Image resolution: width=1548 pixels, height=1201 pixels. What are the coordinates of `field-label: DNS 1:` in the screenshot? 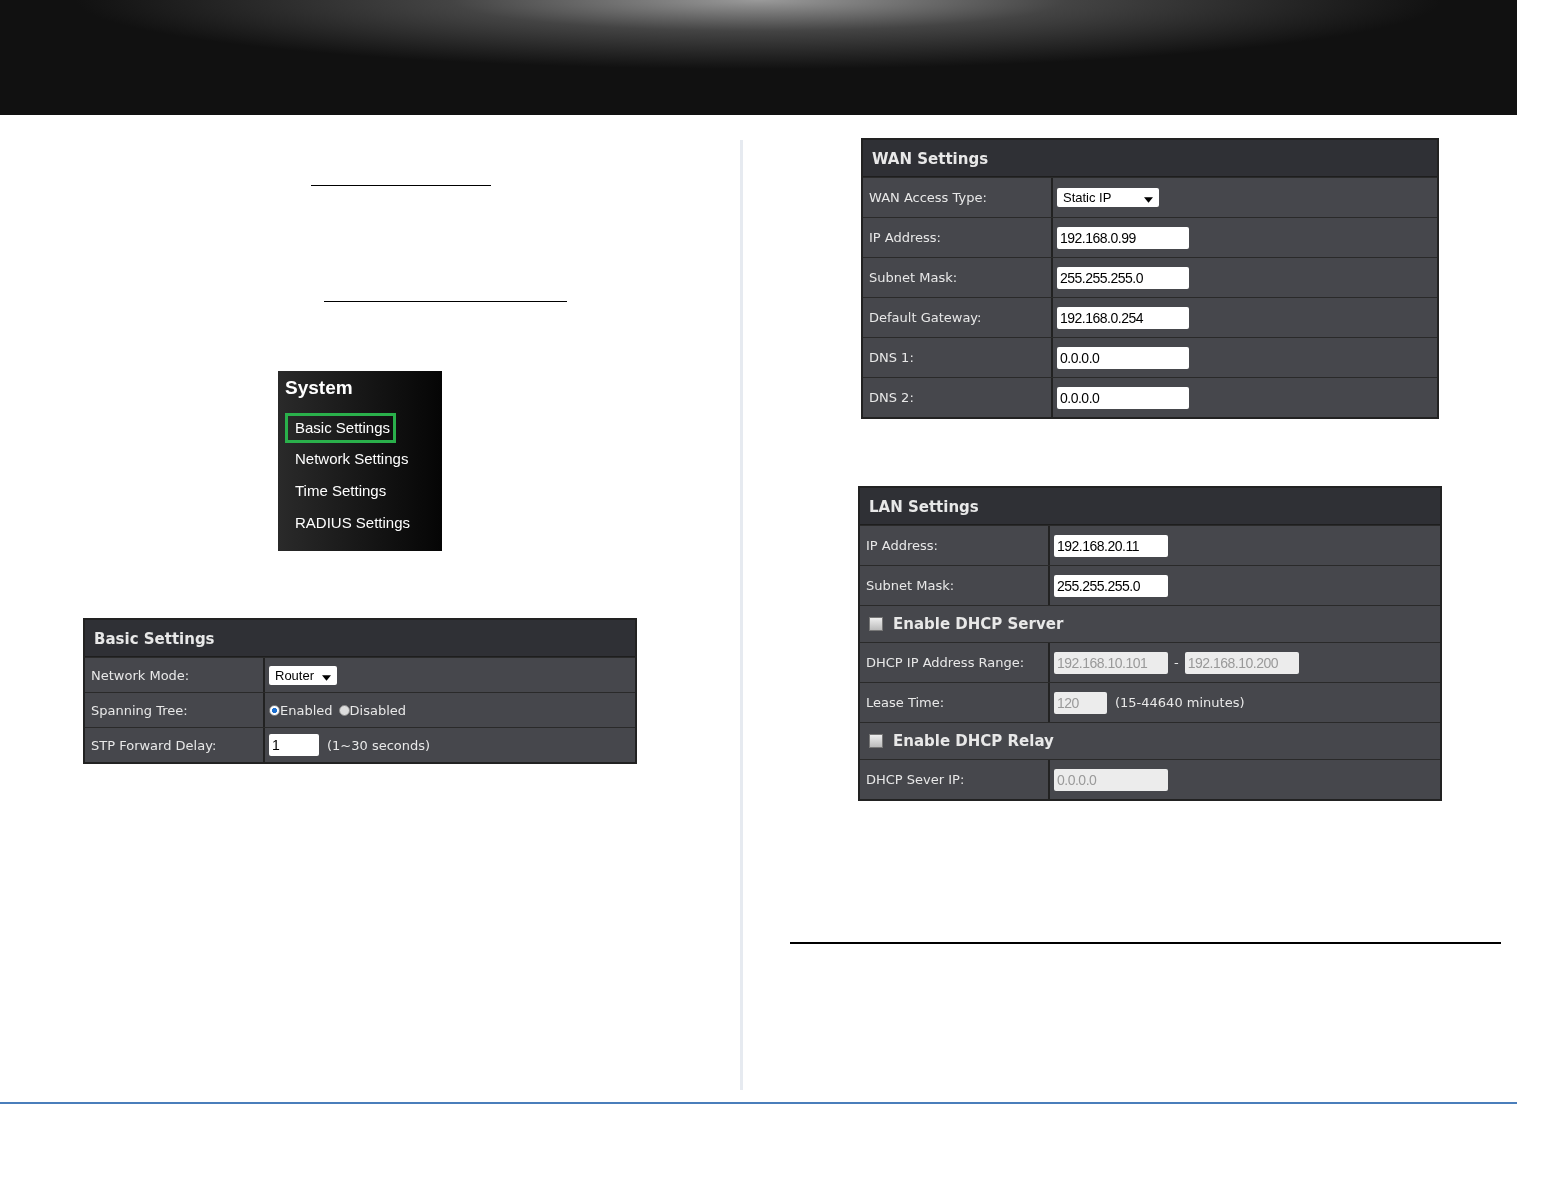 It's located at (891, 357).